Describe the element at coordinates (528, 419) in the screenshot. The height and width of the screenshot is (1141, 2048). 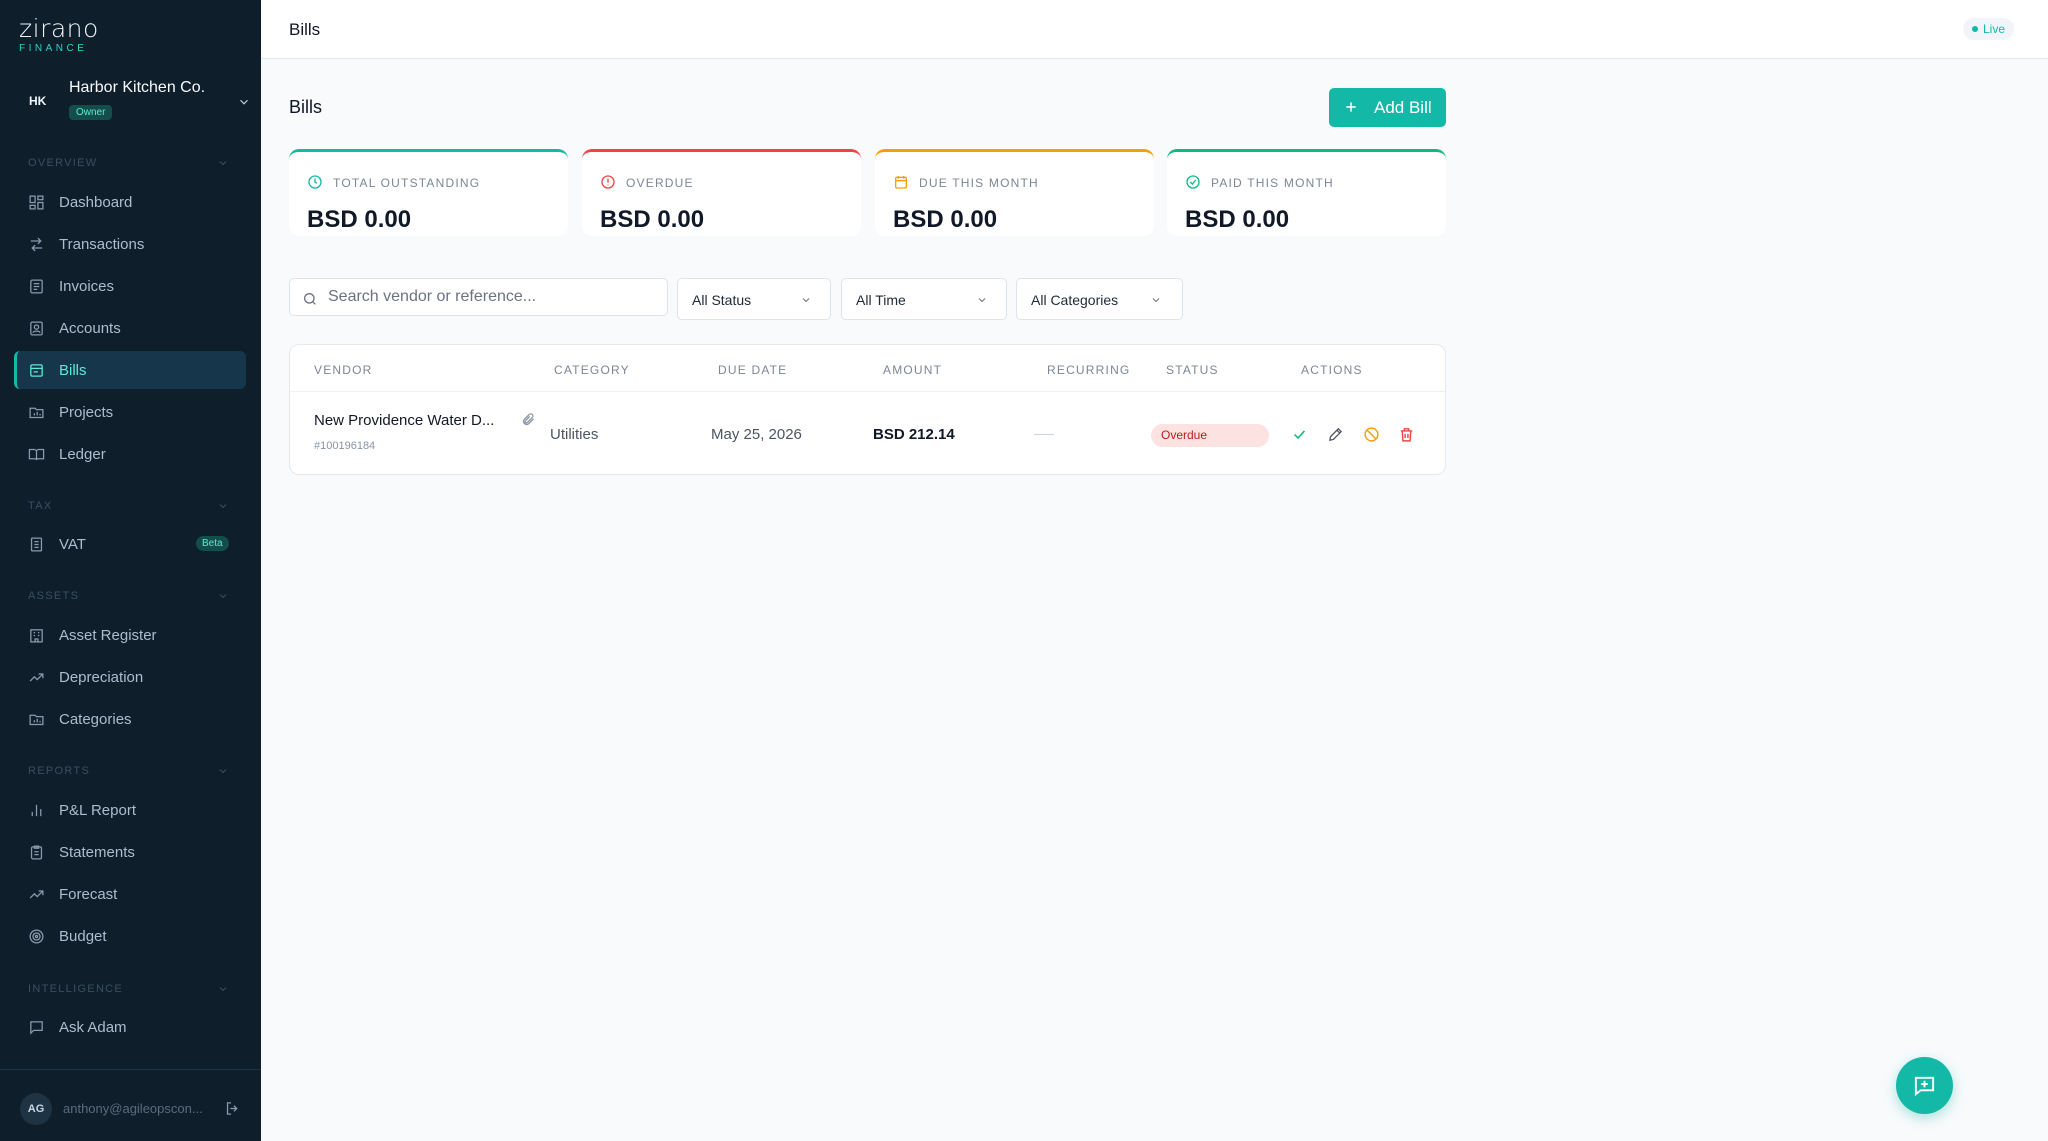
I see `paperclip-icon` at that location.